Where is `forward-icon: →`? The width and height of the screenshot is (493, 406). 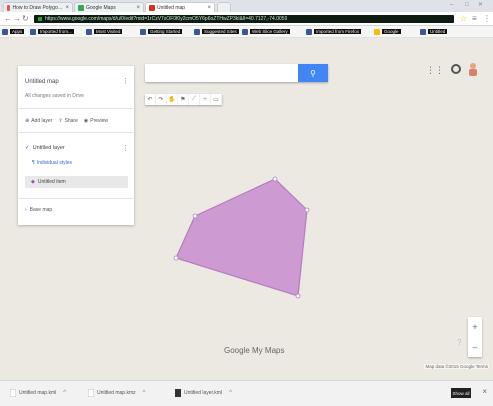 forward-icon: → is located at coordinates (17, 18).